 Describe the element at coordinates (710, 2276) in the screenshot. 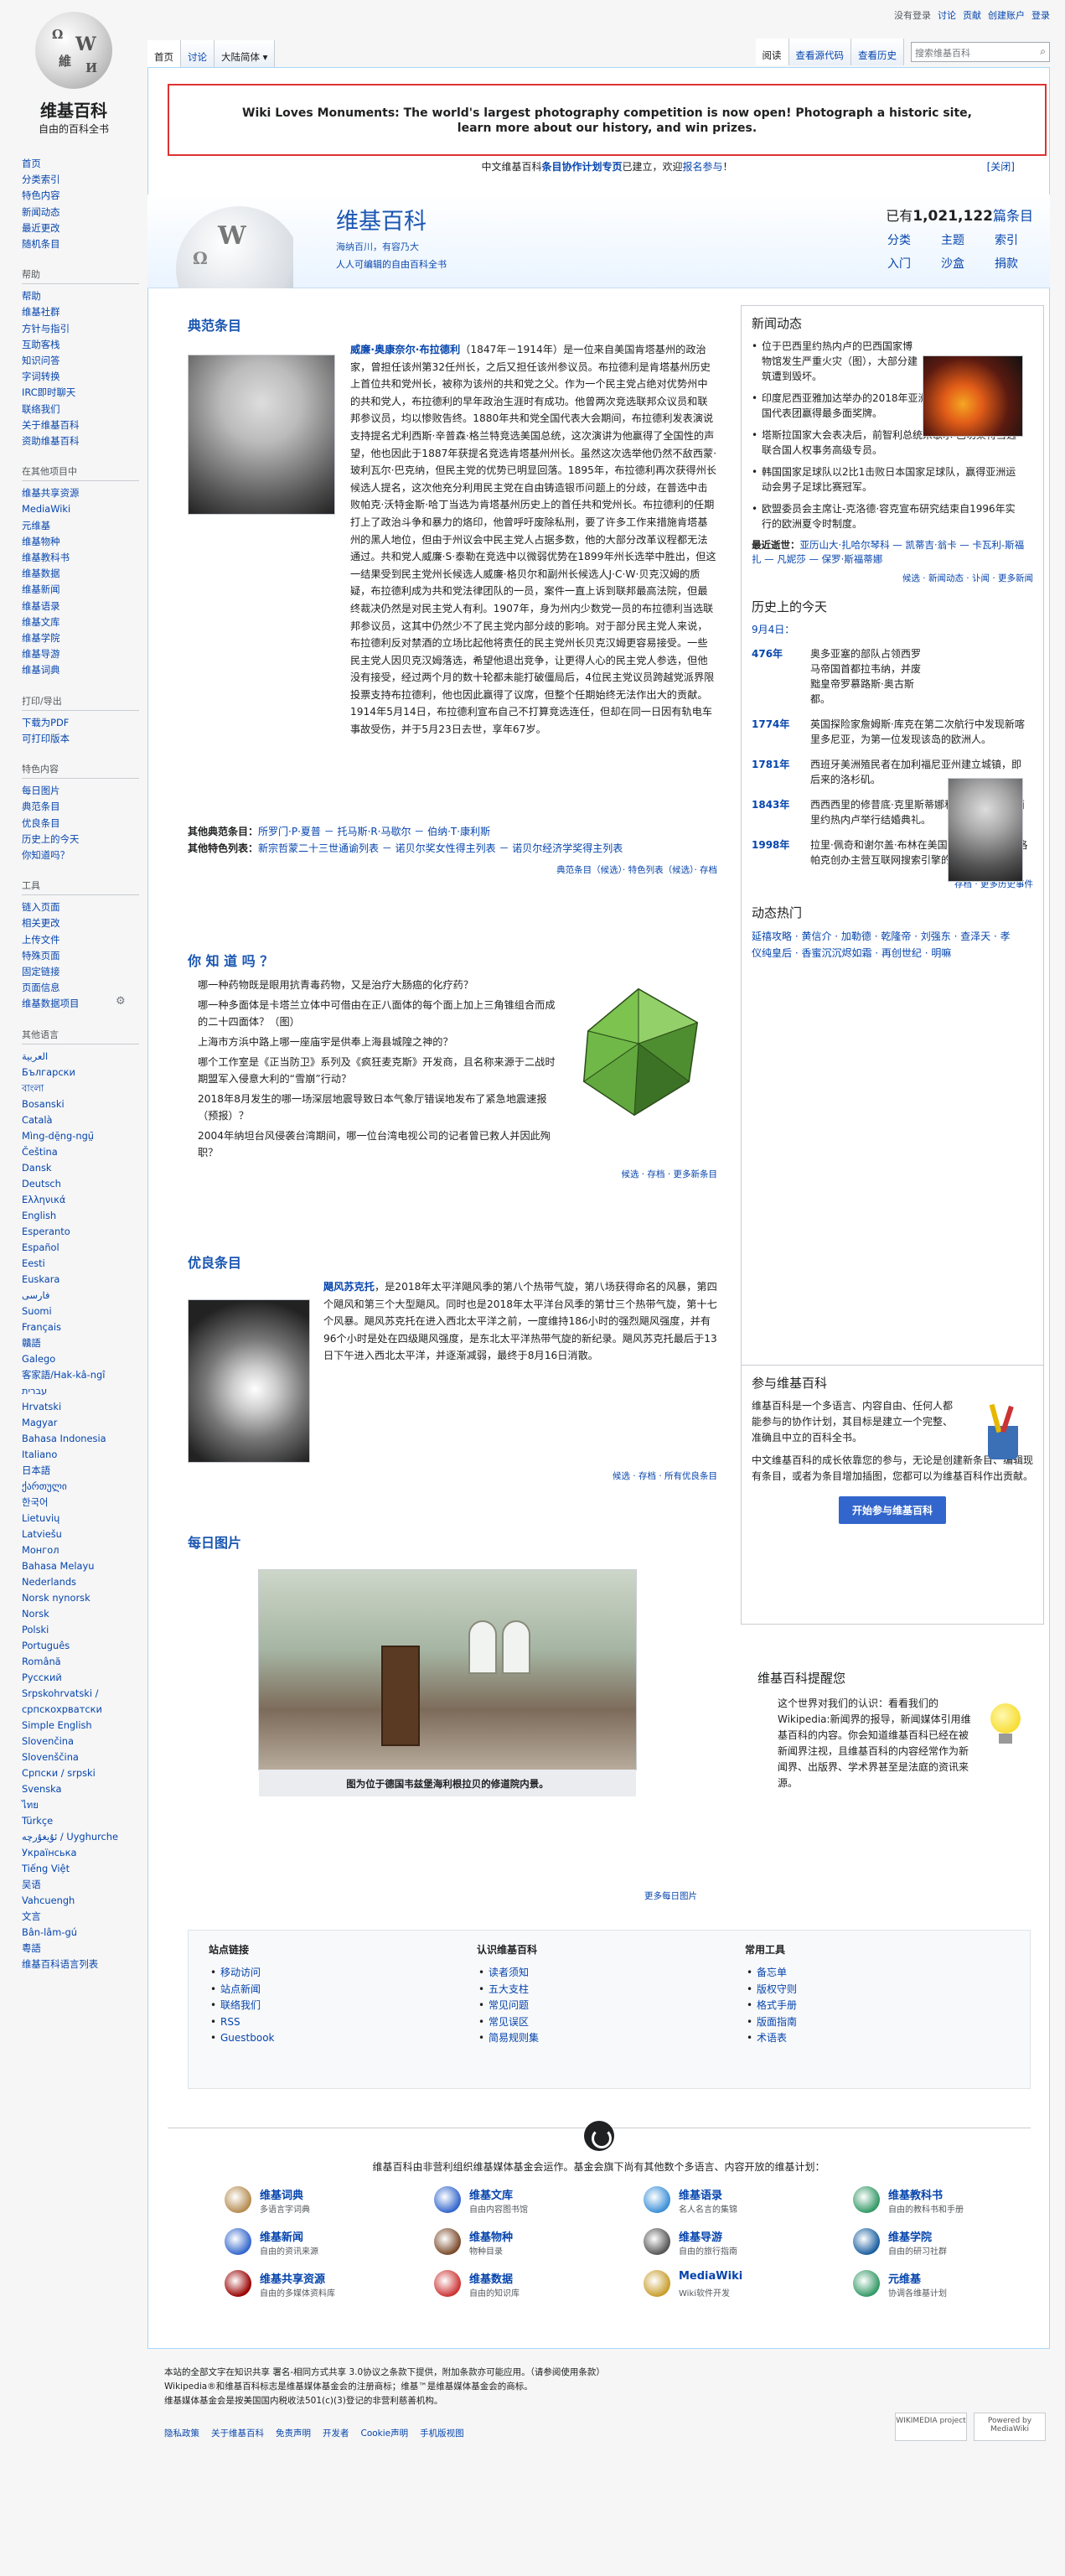

I see `sister-project-name: MediaWiki` at that location.